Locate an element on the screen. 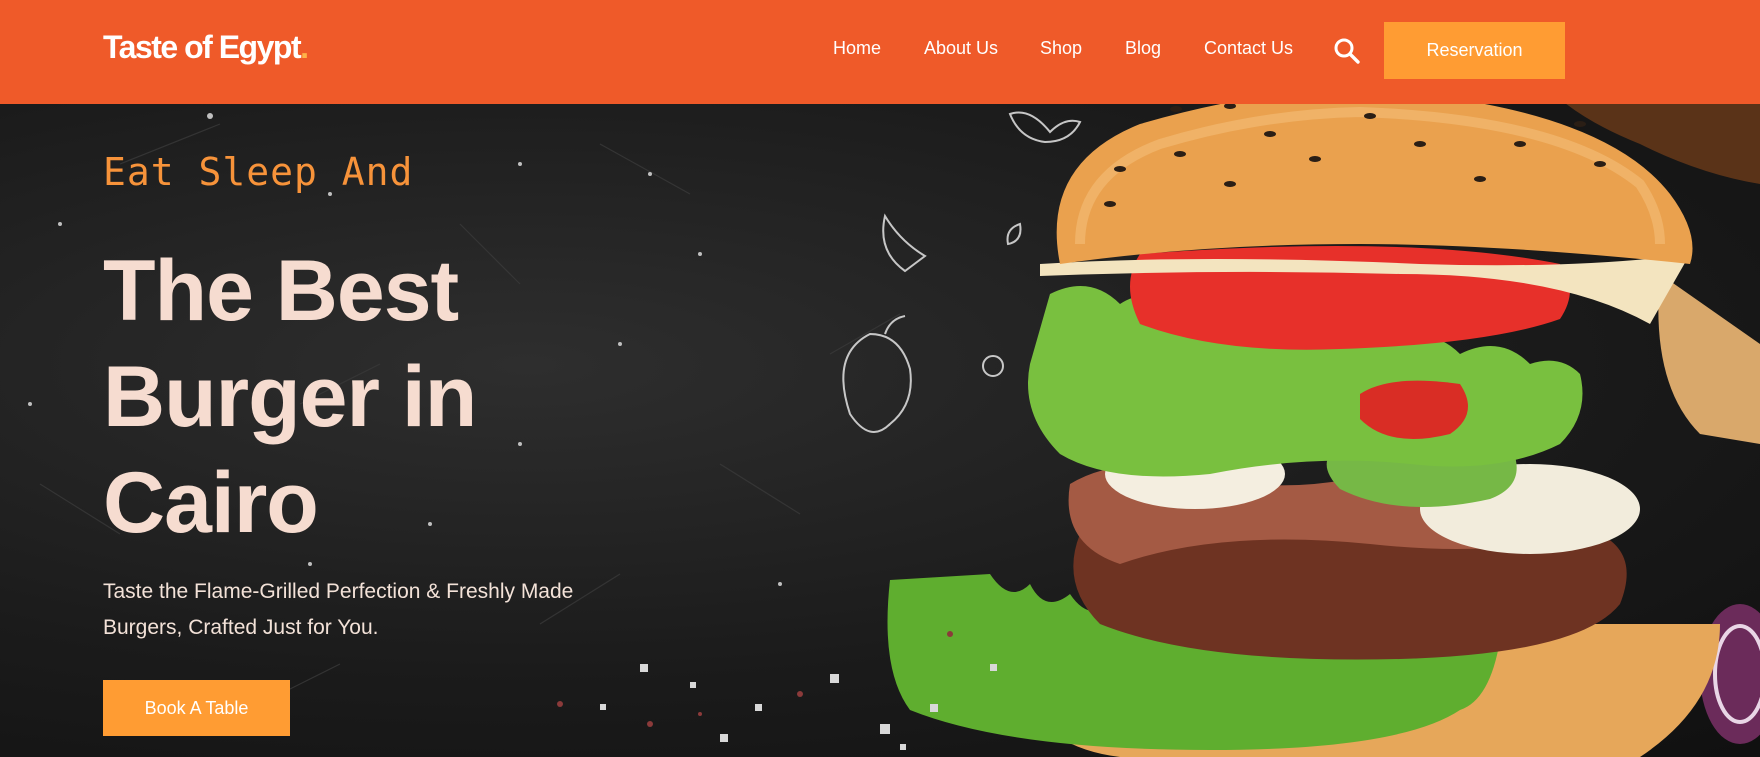  reservation-button: Reservation is located at coordinates (1474, 50).